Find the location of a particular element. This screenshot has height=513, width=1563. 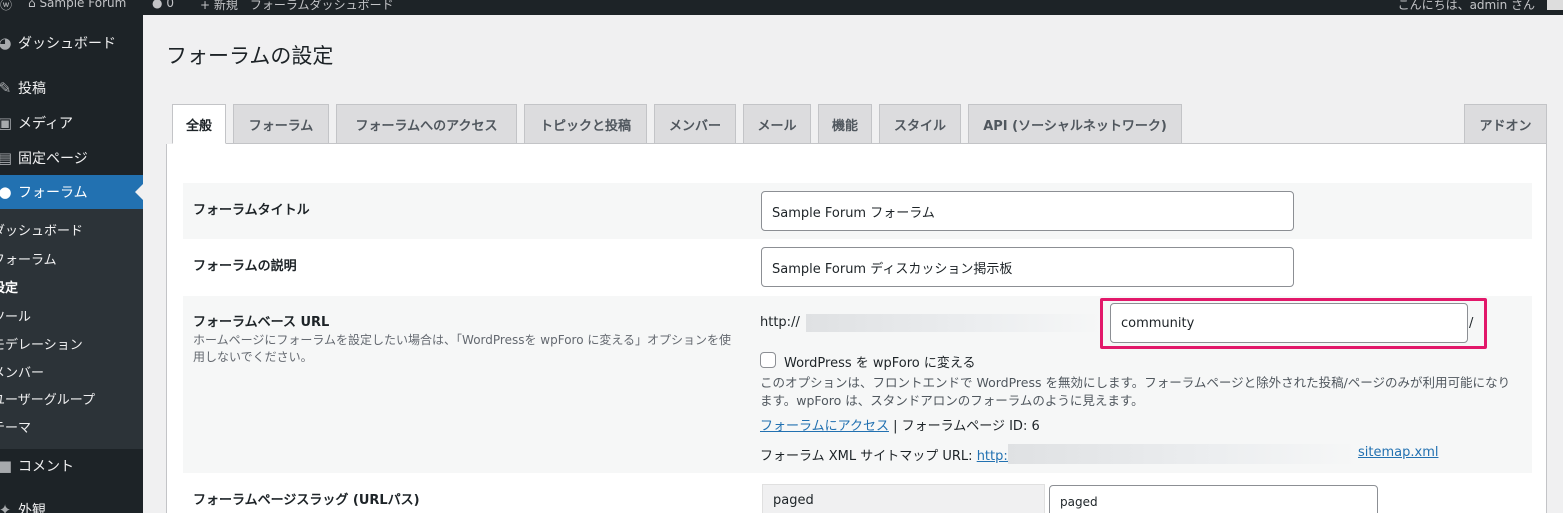

base-url-suffix: / is located at coordinates (1471, 323).